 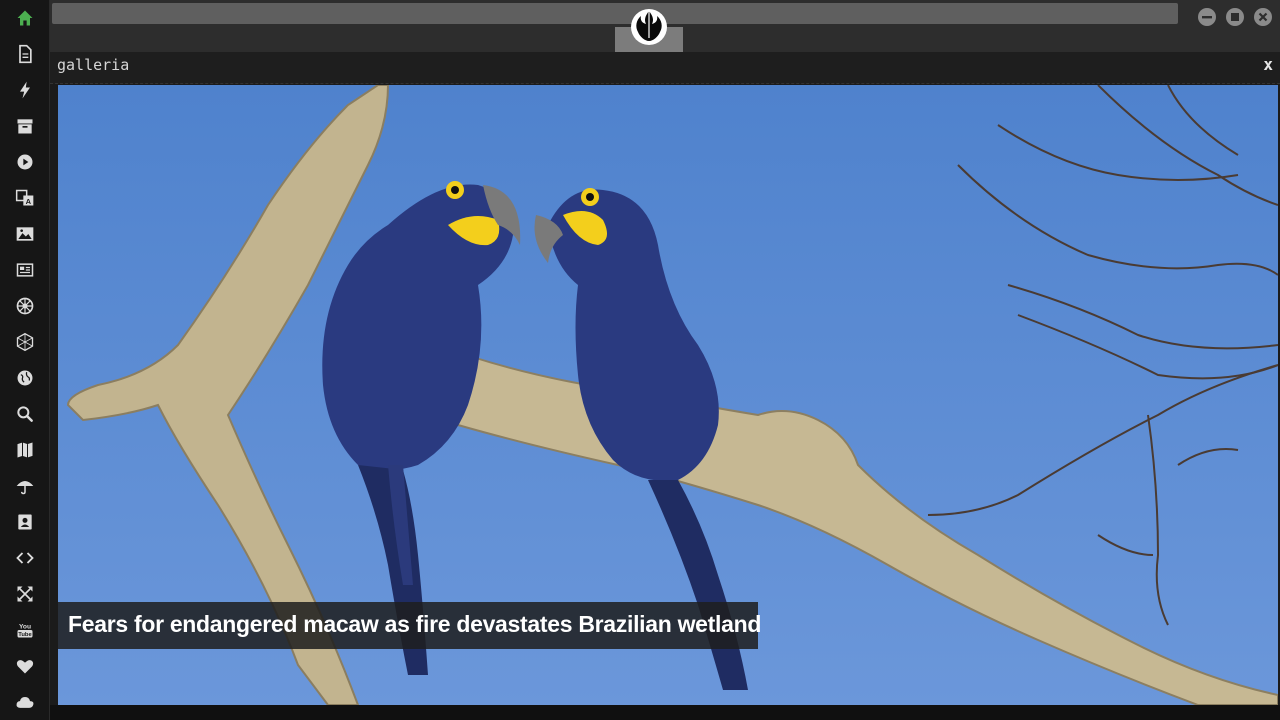 I want to click on umbrella-icon, so click(x=25, y=486).